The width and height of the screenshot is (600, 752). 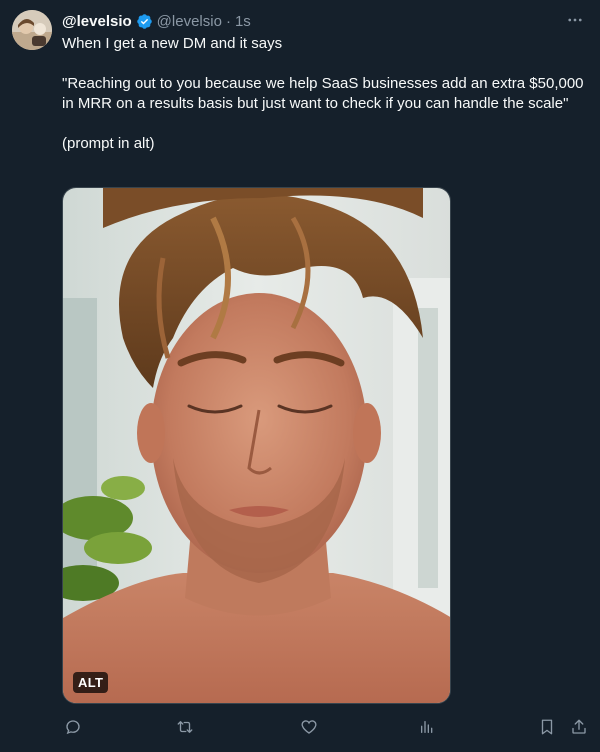 What do you see at coordinates (427, 727) in the screenshot?
I see `views-icon` at bounding box center [427, 727].